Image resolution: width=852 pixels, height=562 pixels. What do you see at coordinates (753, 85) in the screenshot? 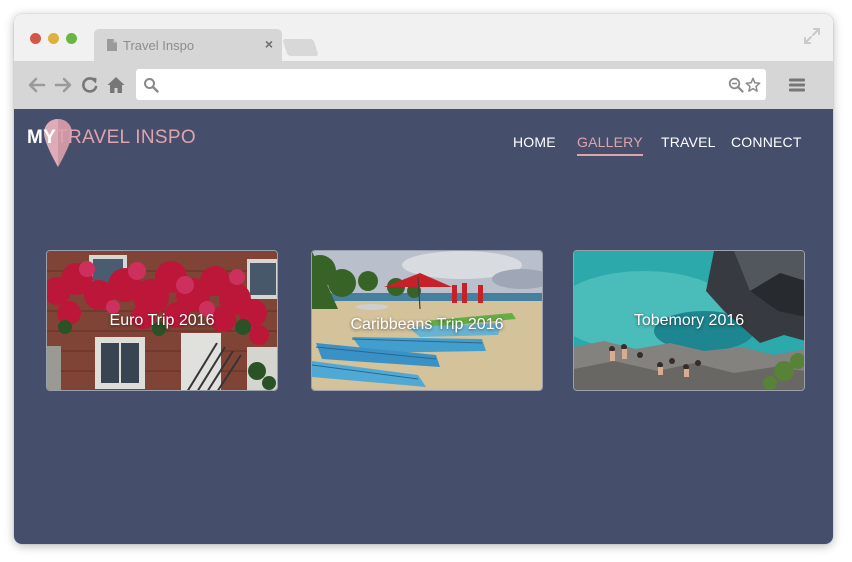
I see `star-icon` at bounding box center [753, 85].